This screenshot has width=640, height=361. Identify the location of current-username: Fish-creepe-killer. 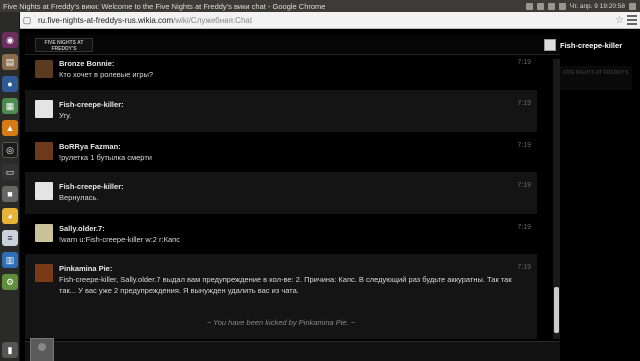
(591, 45).